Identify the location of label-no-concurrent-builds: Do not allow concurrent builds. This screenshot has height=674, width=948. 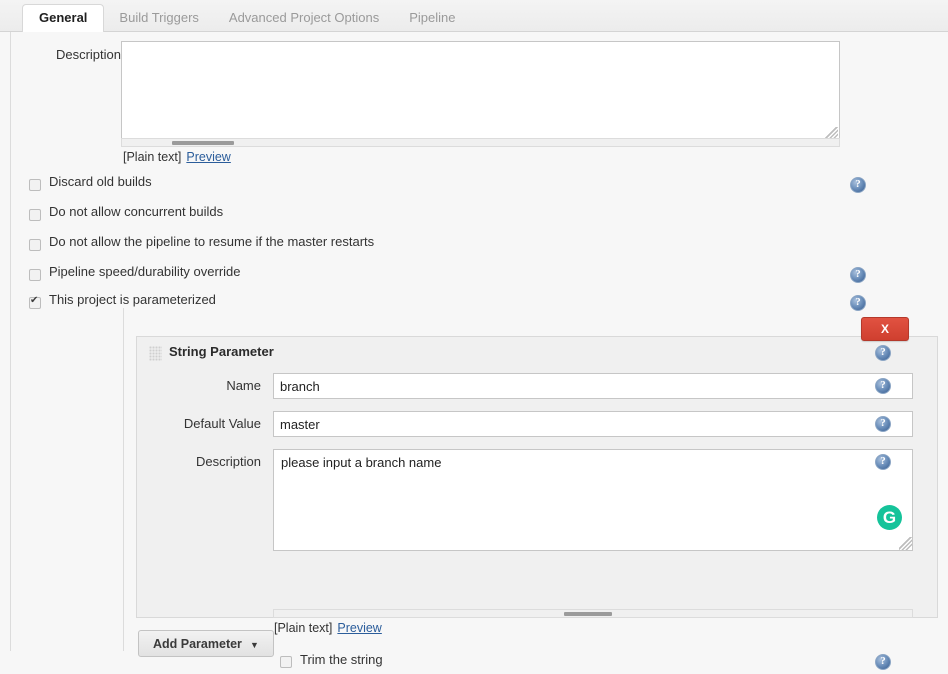
(136, 211).